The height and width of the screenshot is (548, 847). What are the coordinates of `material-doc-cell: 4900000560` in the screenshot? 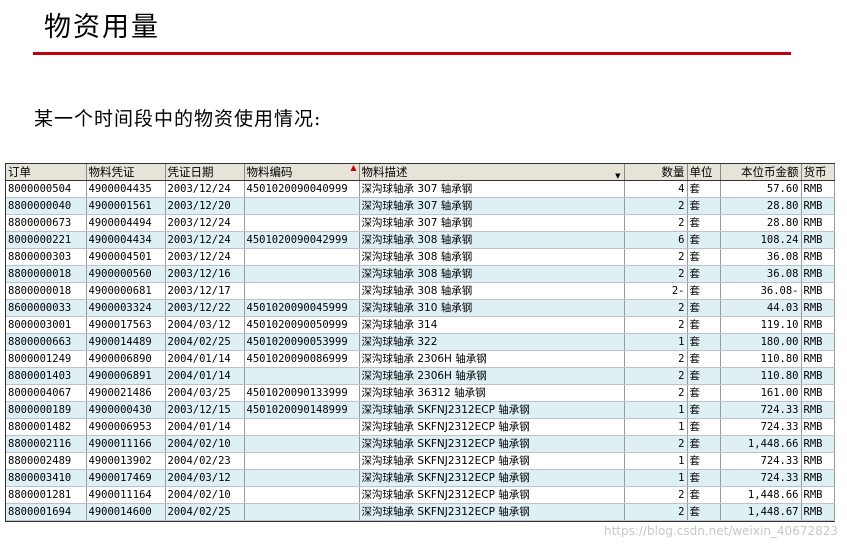 It's located at (126, 274).